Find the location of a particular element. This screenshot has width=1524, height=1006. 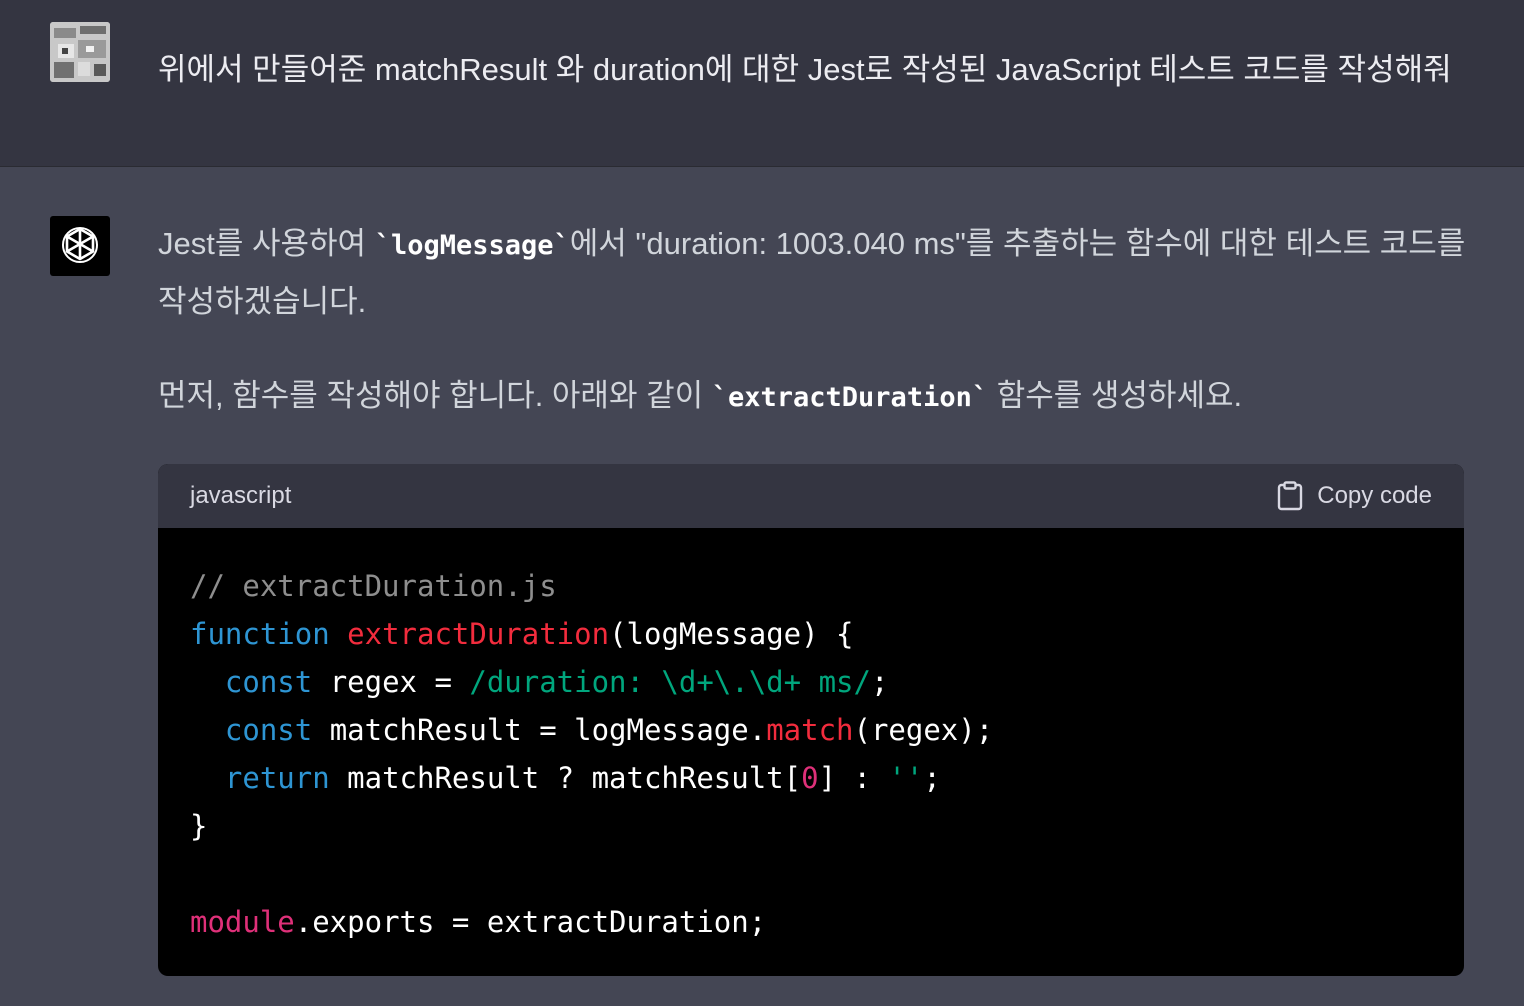

code-keyword-function: function is located at coordinates (260, 634).